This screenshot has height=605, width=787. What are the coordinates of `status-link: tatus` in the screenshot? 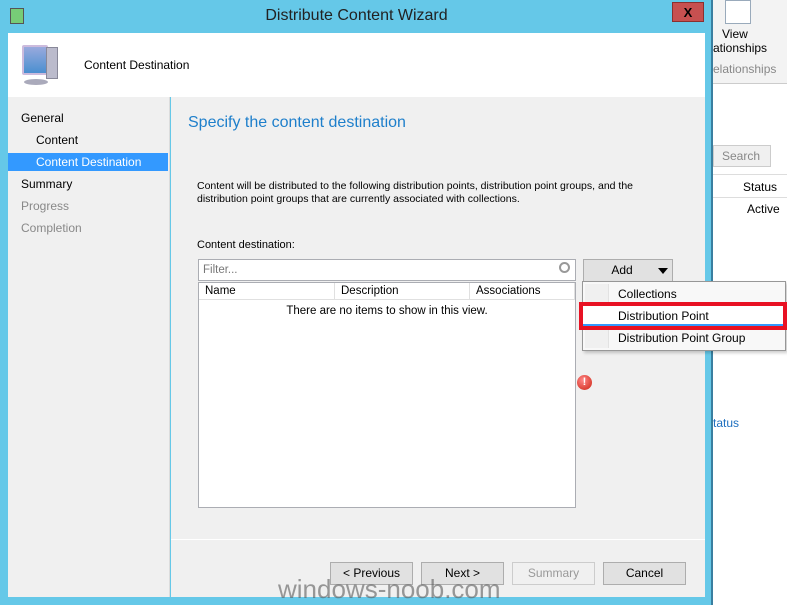 It's located at (726, 423).